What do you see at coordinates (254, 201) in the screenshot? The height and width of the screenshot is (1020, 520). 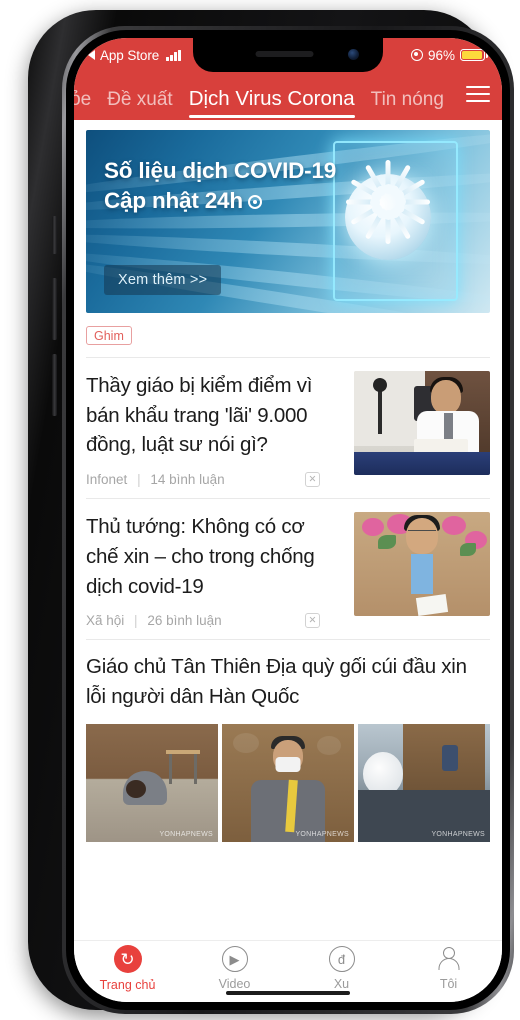 I see `target-refresh-icon` at bounding box center [254, 201].